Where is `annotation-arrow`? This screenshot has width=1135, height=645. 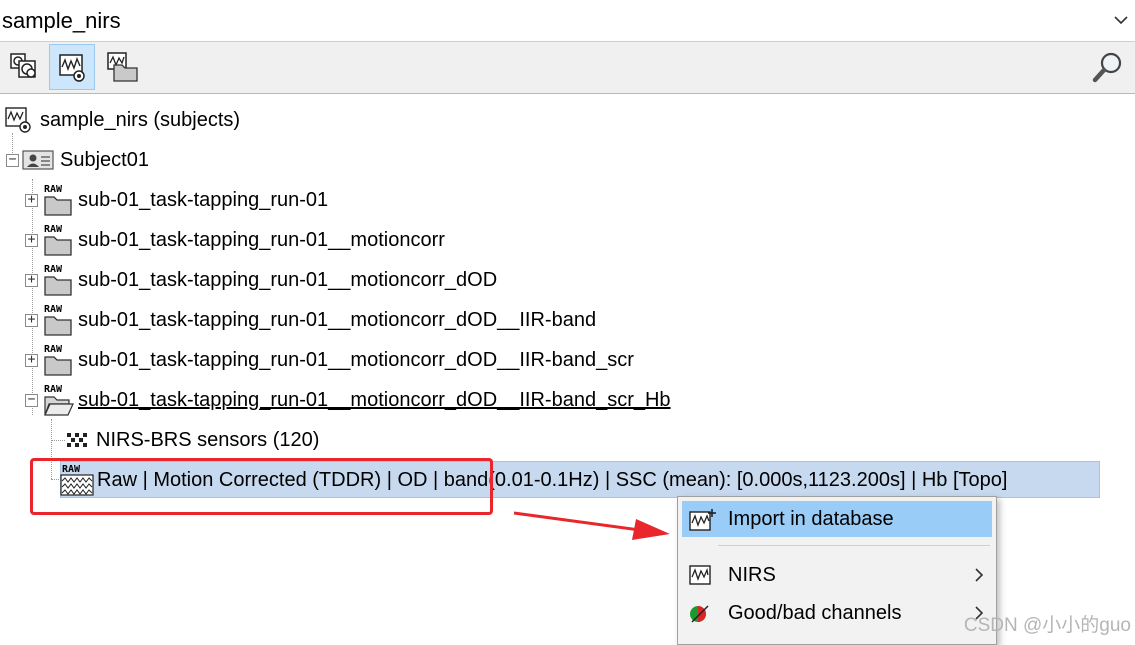
annotation-arrow is located at coordinates (591, 525).